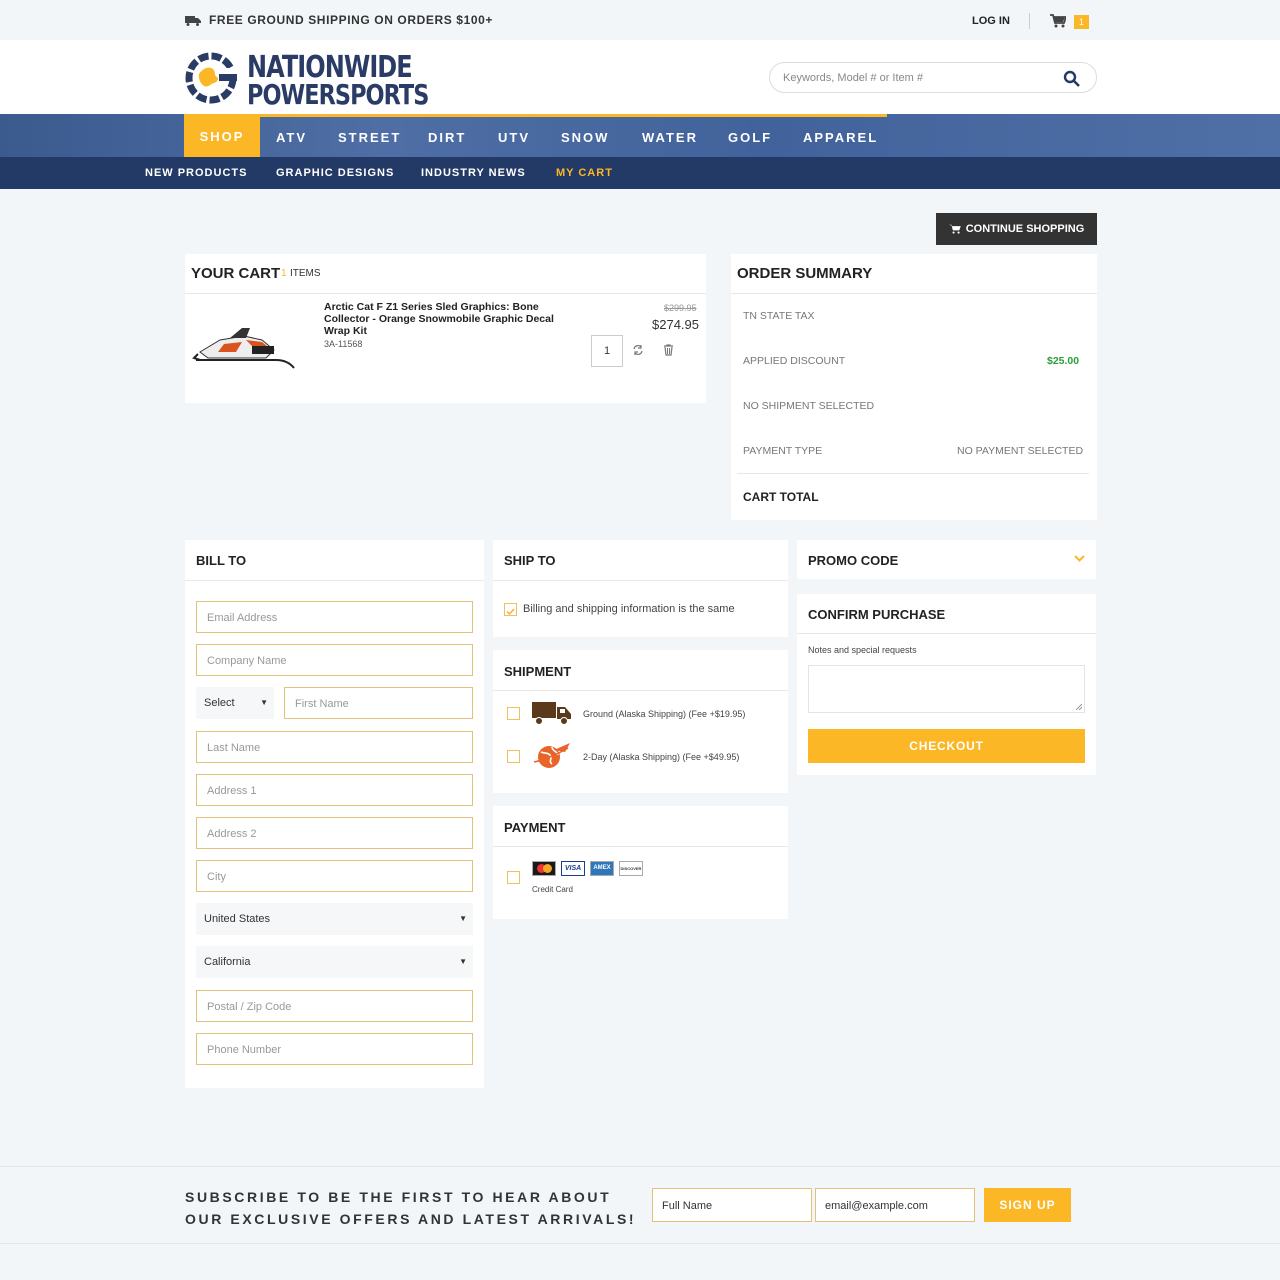  I want to click on continue-shopping-button: CONTINUE SHOPPING, so click(1016, 229).